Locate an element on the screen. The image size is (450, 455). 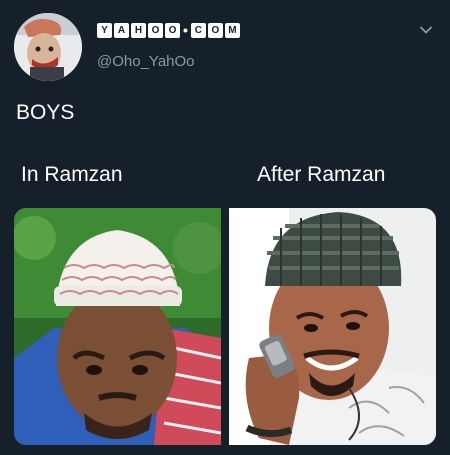
display-name-letter: C is located at coordinates (198, 30).